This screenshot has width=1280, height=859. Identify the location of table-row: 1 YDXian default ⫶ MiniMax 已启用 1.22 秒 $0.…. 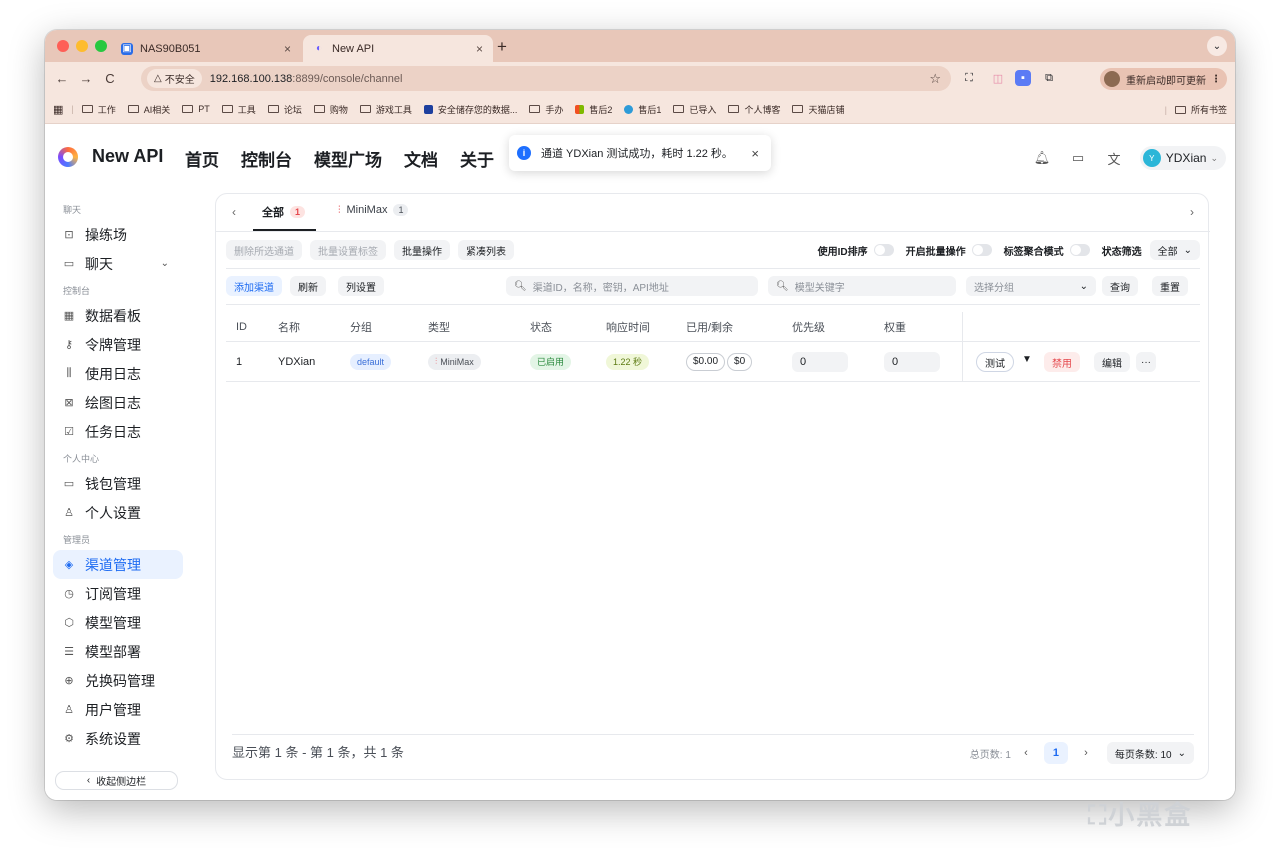
(713, 362).